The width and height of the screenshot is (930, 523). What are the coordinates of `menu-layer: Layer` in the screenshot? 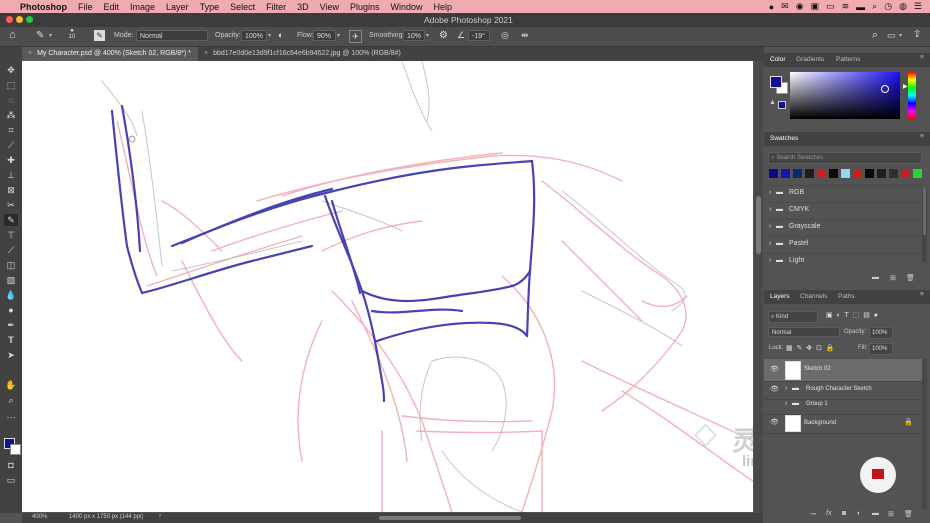 It's located at (177, 7).